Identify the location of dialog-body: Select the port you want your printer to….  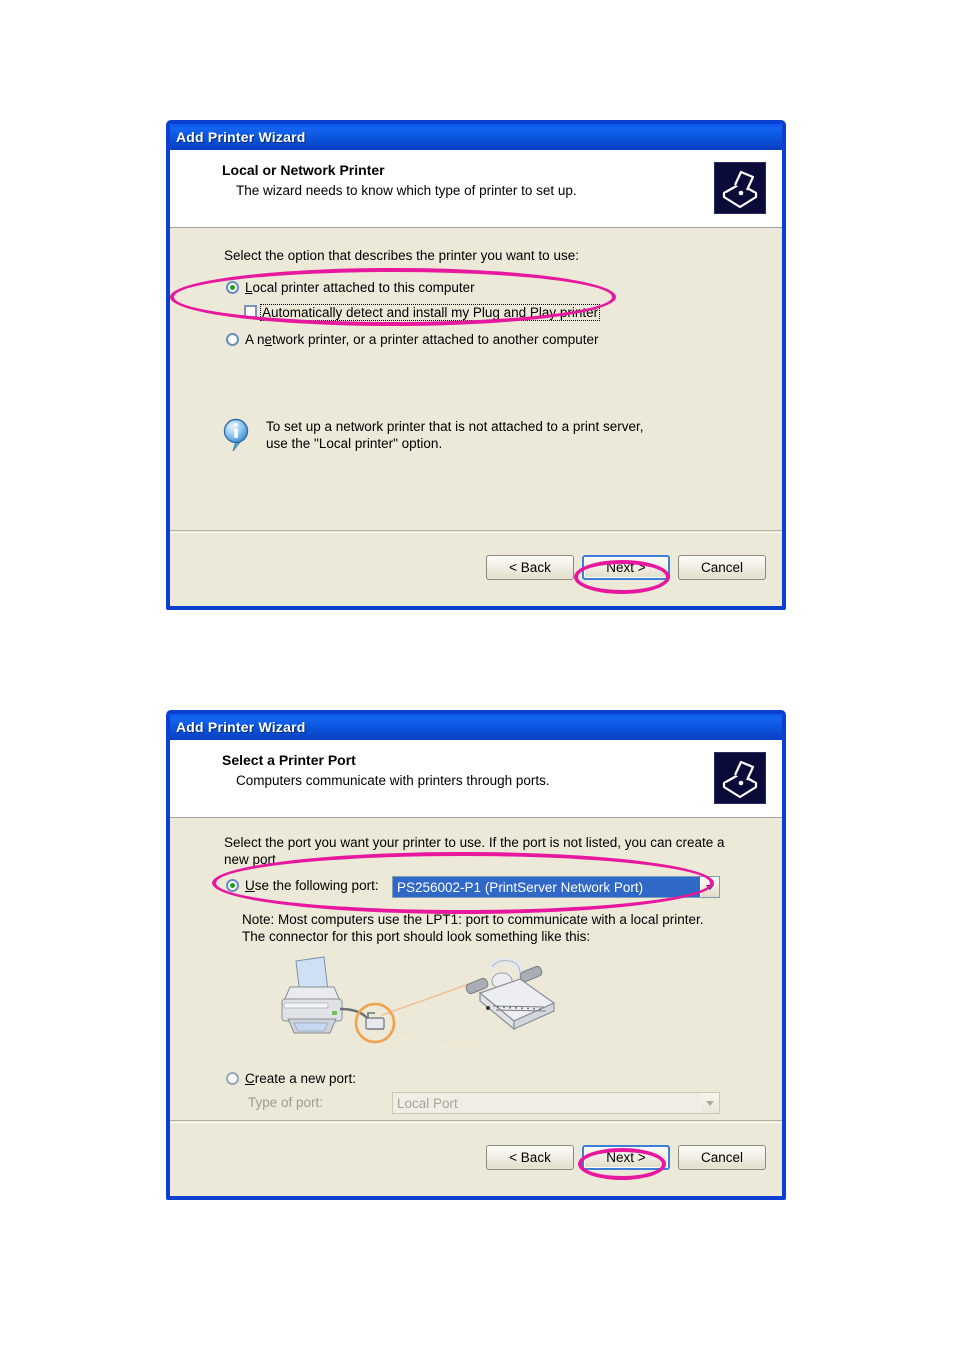
(476, 969).